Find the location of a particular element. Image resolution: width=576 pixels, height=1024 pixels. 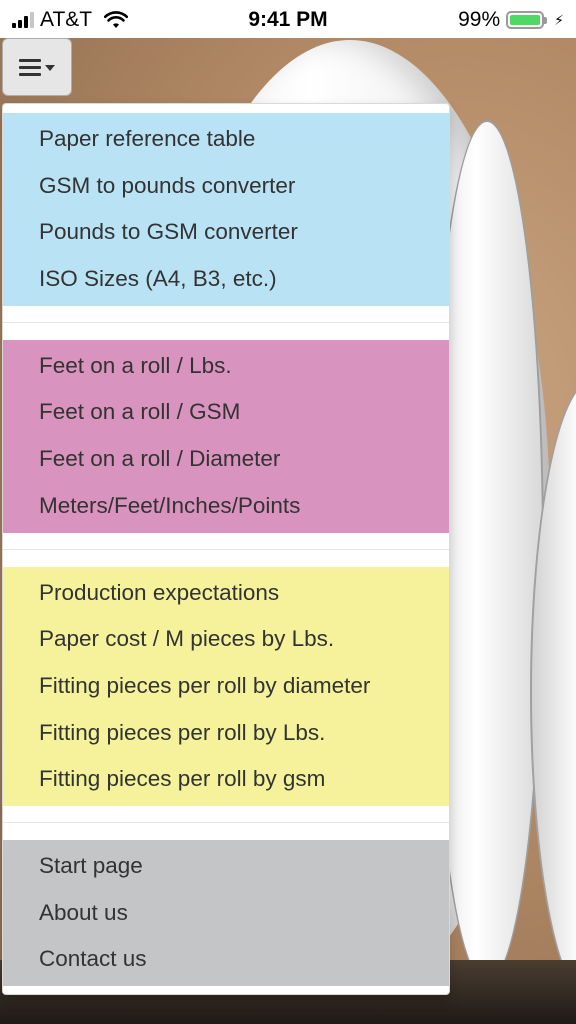

menu-item-feet-roll-gsm: Feet on a roll / GSM is located at coordinates (226, 412).